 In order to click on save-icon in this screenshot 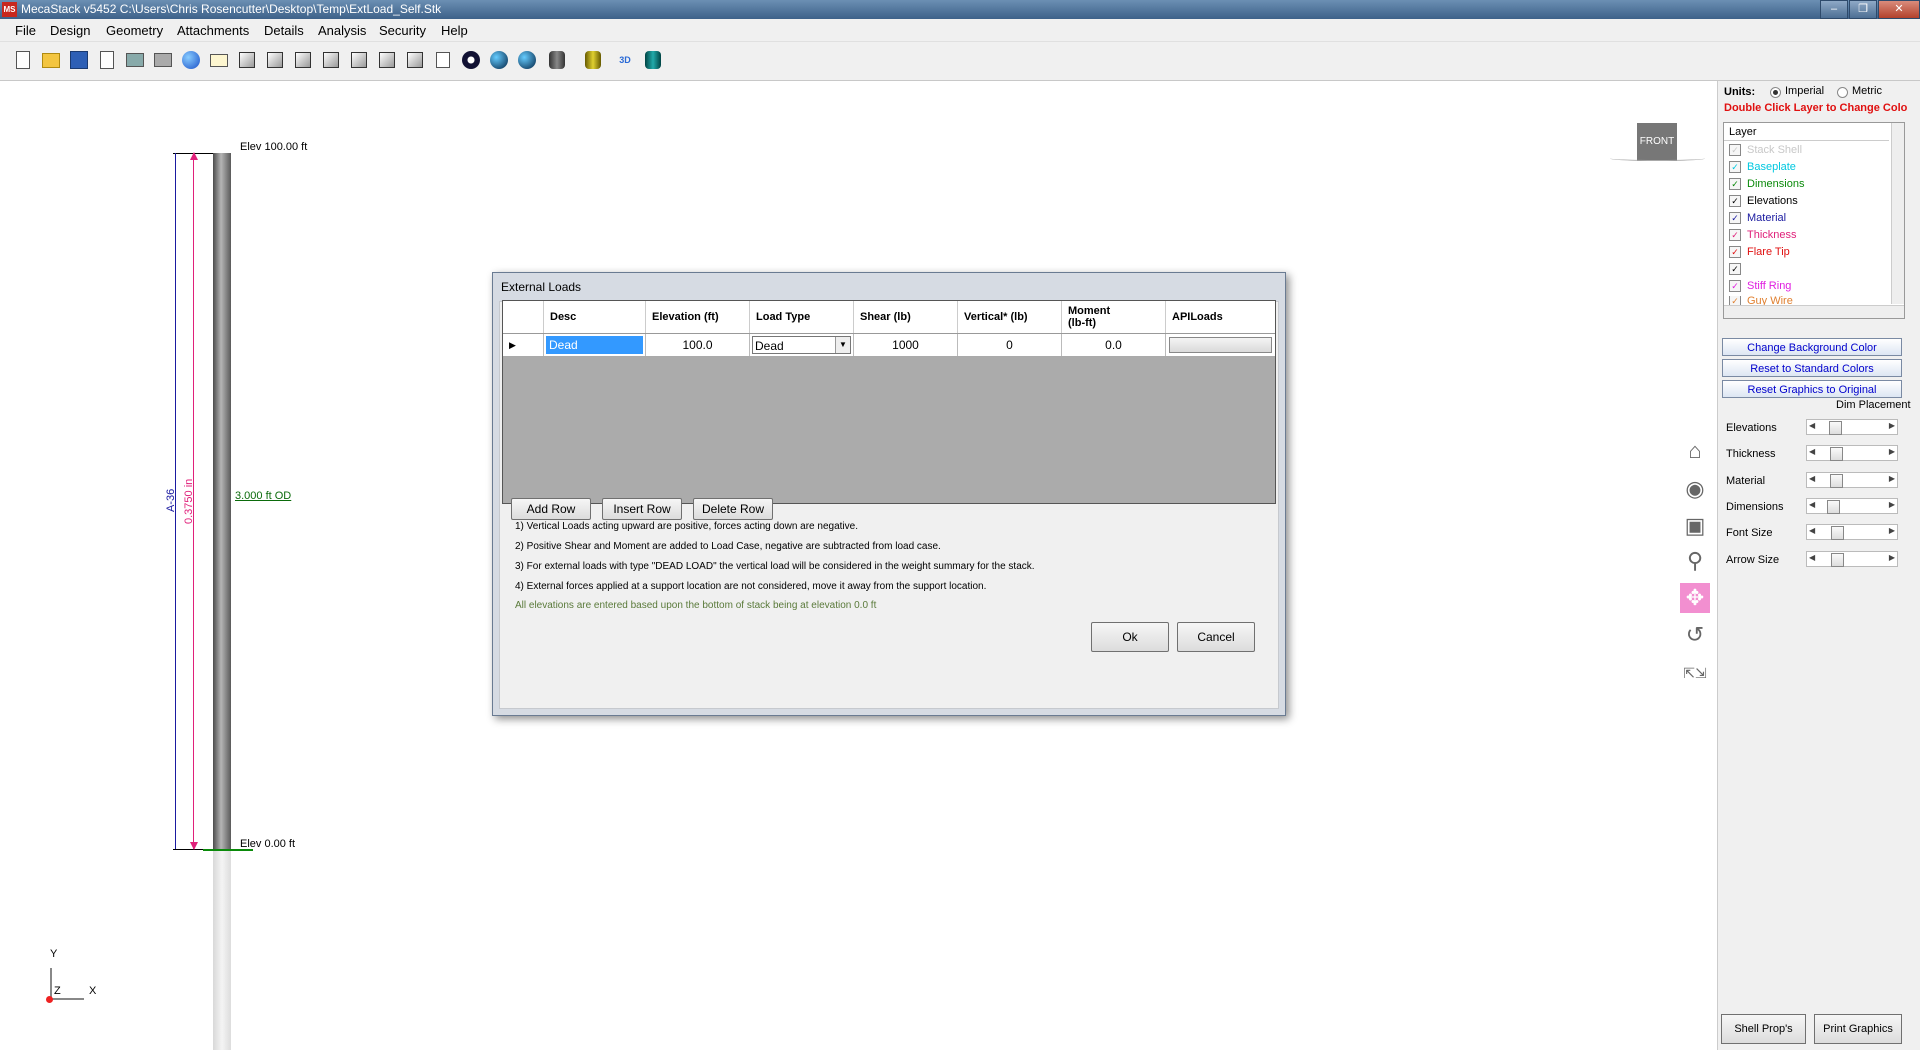, I will do `click(79, 60)`.